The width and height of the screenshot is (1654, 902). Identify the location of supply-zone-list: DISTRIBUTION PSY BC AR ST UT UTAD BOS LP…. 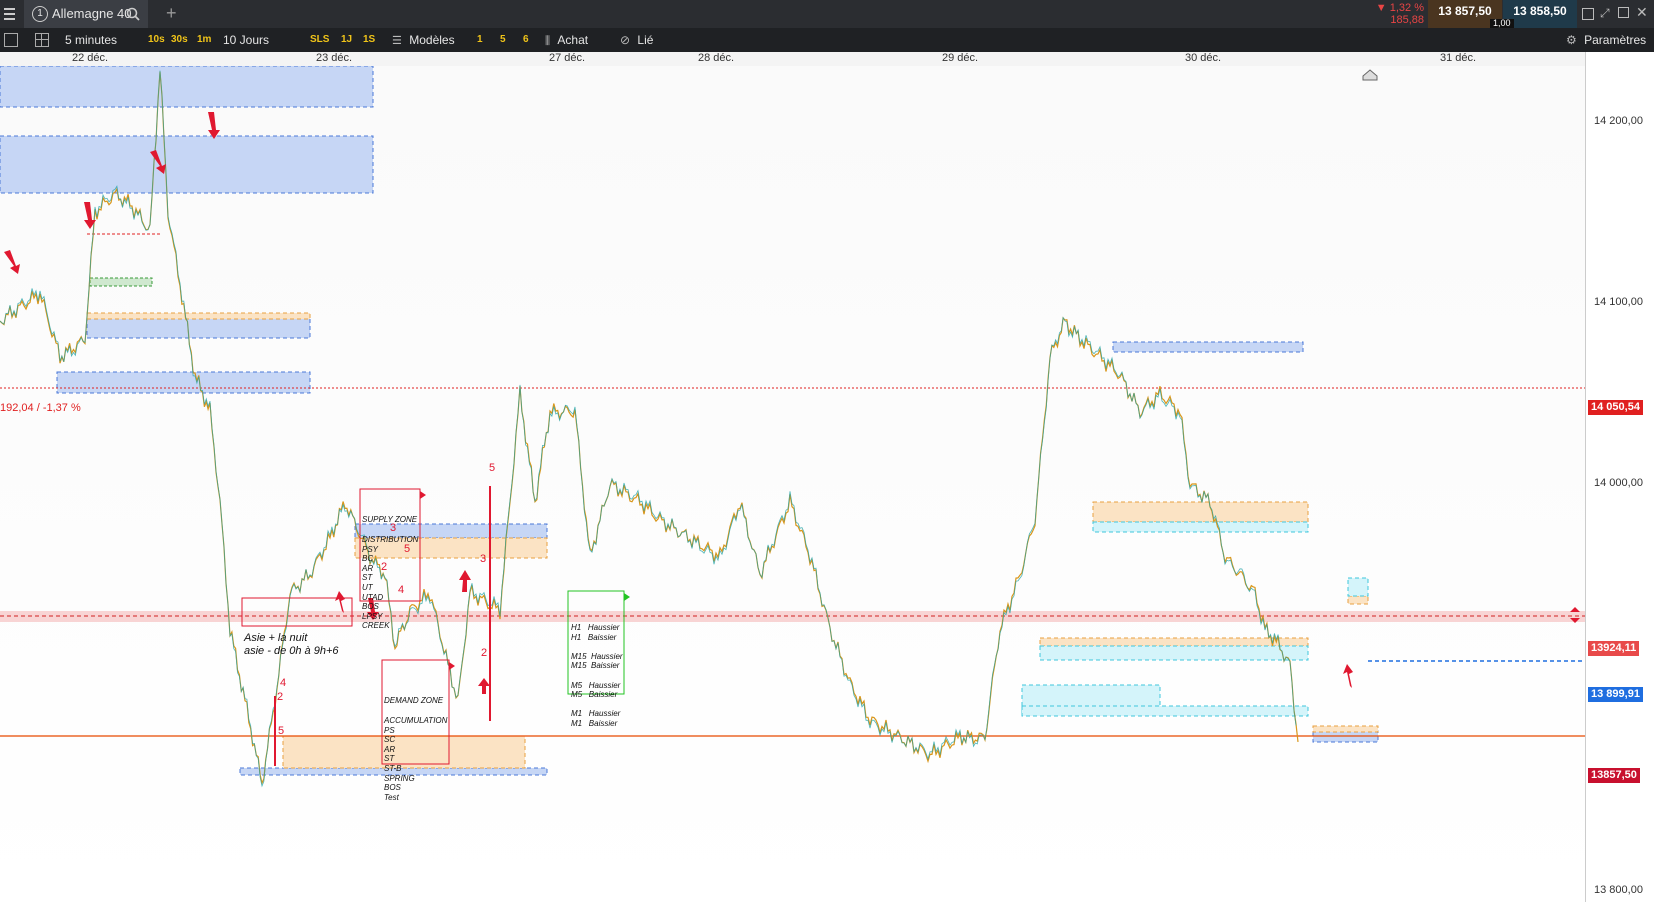
(390, 583).